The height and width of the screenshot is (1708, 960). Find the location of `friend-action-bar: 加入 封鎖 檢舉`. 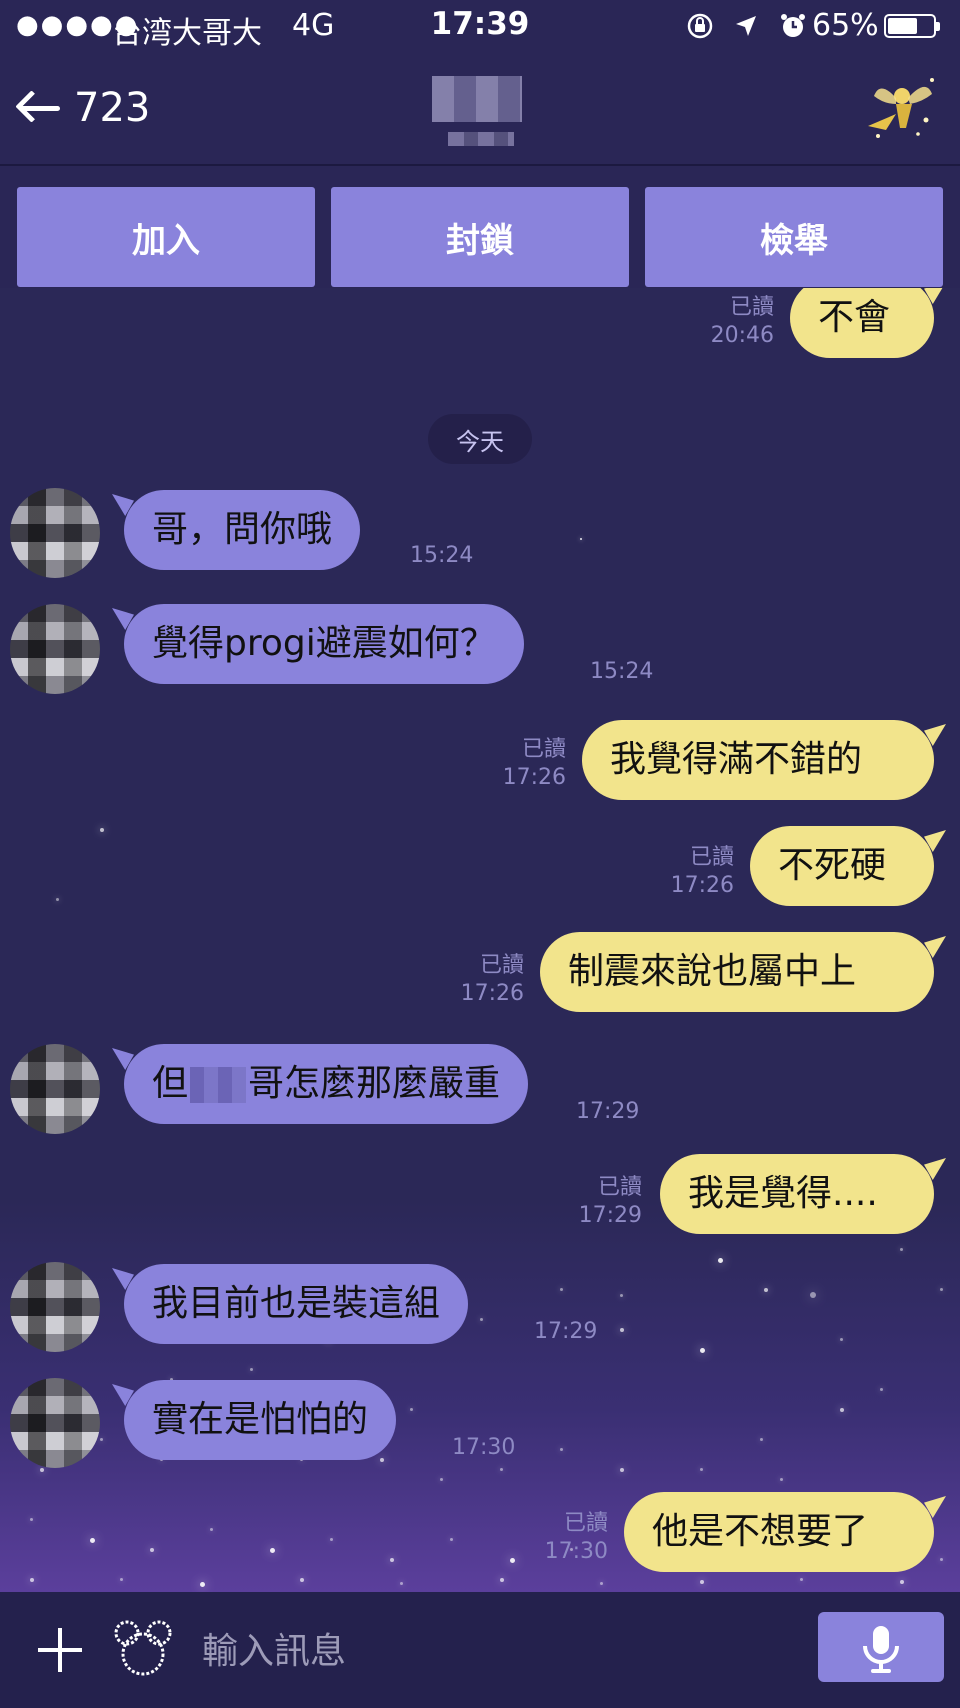

friend-action-bar: 加入 封鎖 檢舉 is located at coordinates (480, 226).